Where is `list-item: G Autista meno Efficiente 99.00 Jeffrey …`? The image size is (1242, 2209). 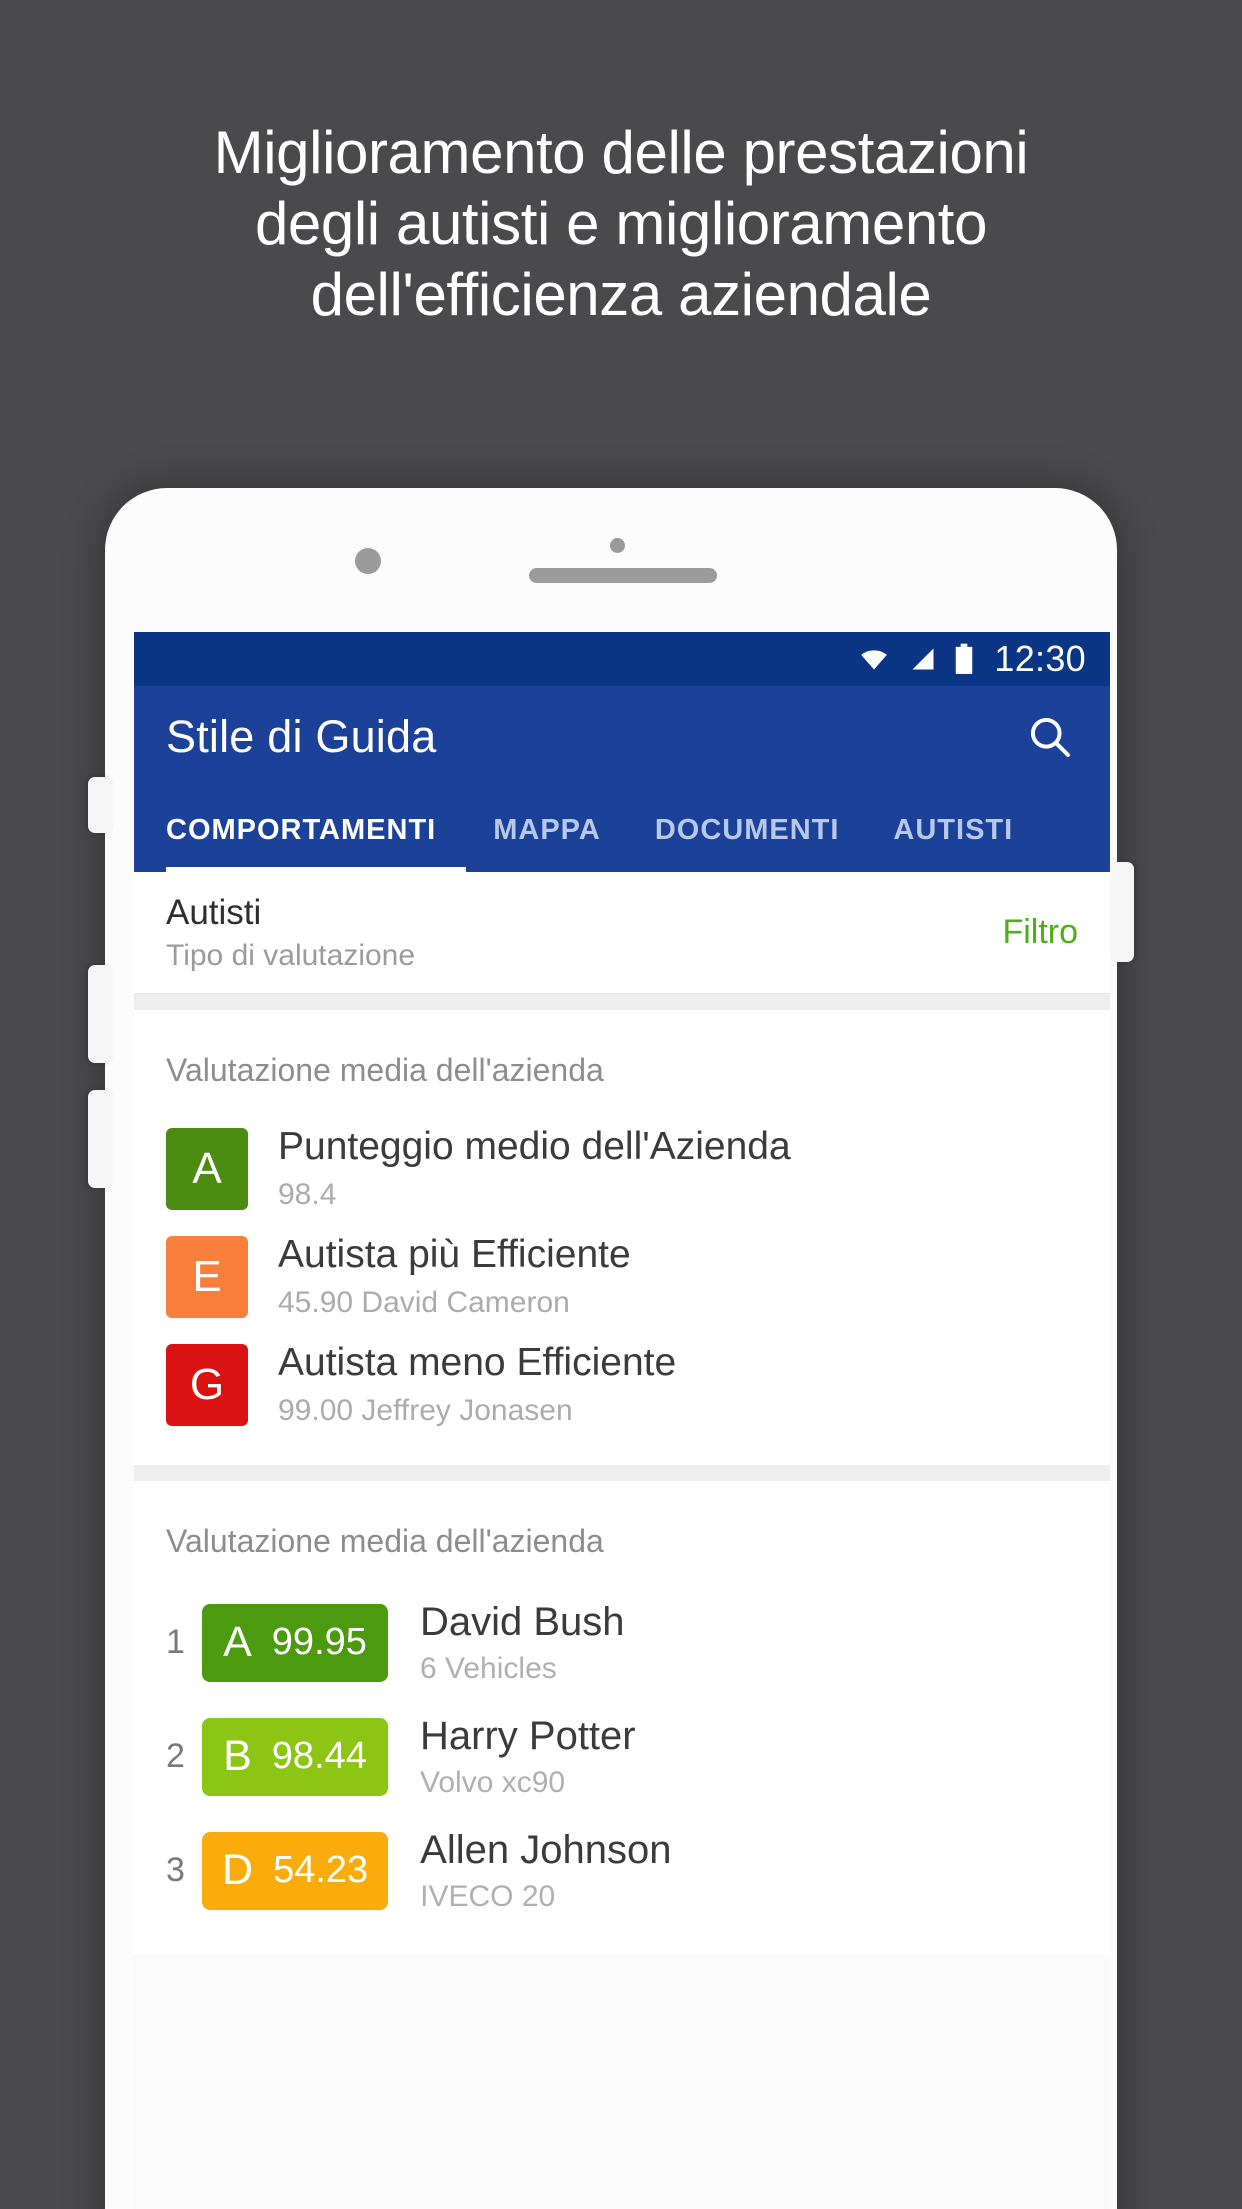 list-item: G Autista meno Efficiente 99.00 Jeffrey … is located at coordinates (622, 1385).